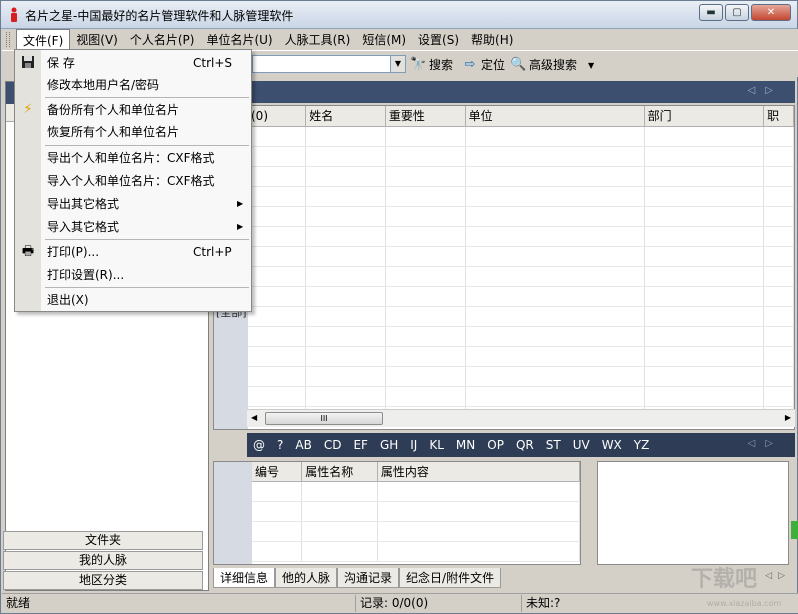  Describe the element at coordinates (360, 445) in the screenshot. I see `alphabet-filter: EF` at that location.